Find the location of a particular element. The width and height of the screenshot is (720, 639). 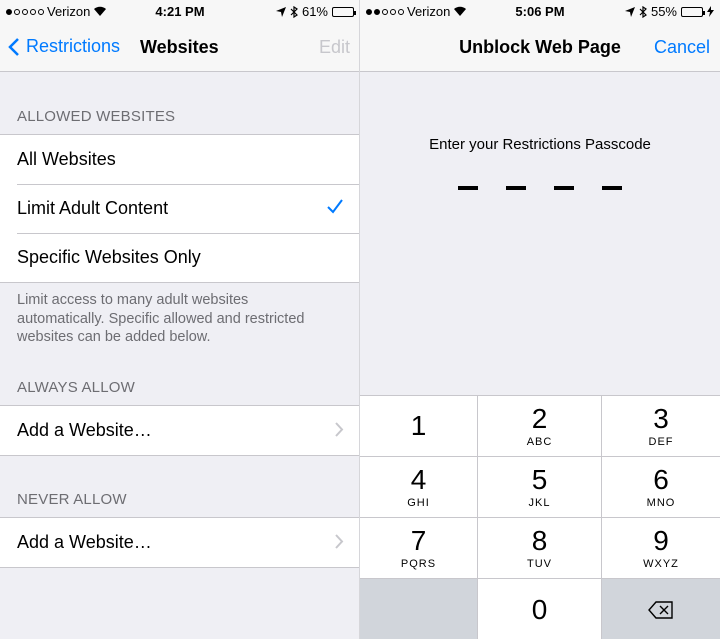

nav-row: Restrictions Websites Edit is located at coordinates (180, 48).